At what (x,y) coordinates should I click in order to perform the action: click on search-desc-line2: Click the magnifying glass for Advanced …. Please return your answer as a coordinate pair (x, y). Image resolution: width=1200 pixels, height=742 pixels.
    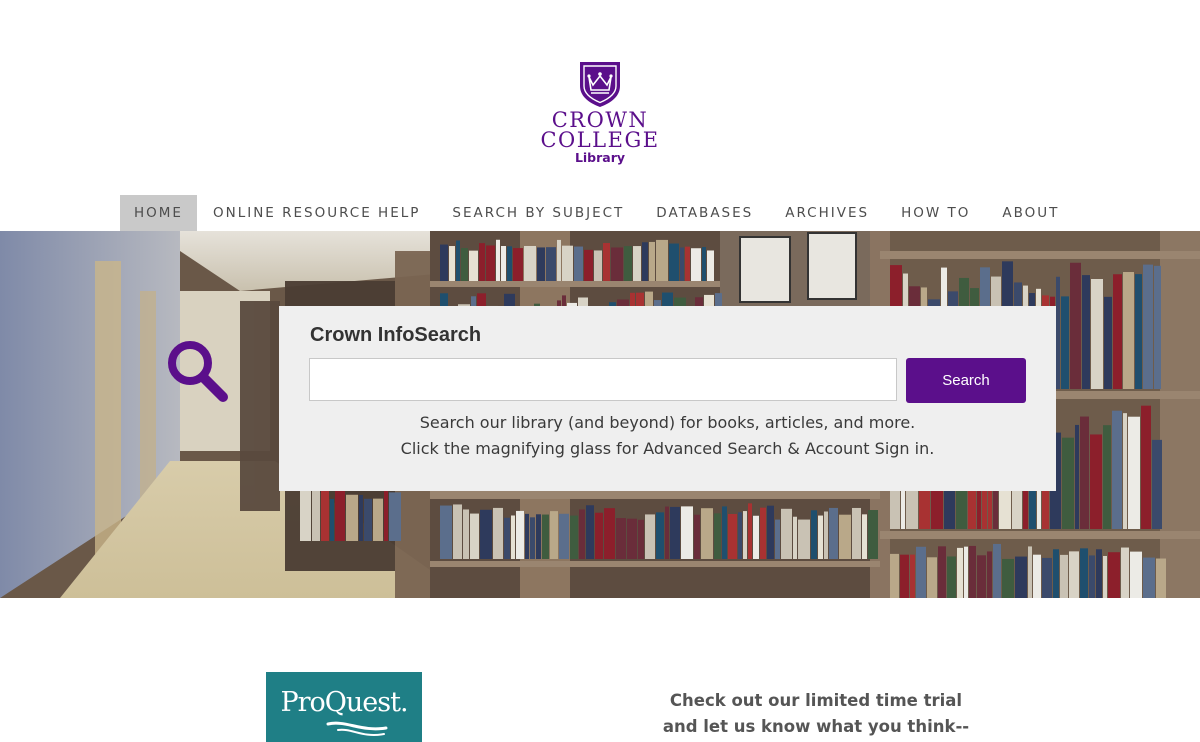
    Looking at the image, I should click on (667, 448).